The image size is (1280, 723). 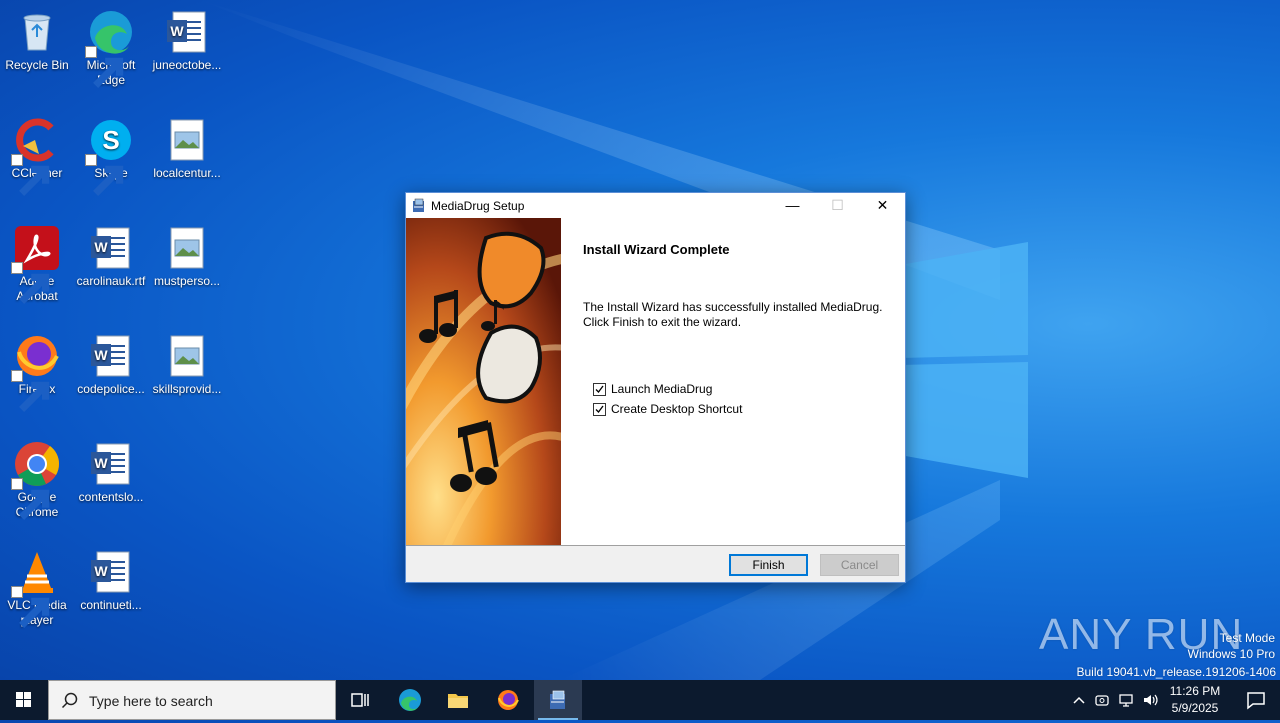 What do you see at coordinates (677, 409) in the screenshot?
I see `checkbox-label: Create Desktop Shortcut` at bounding box center [677, 409].